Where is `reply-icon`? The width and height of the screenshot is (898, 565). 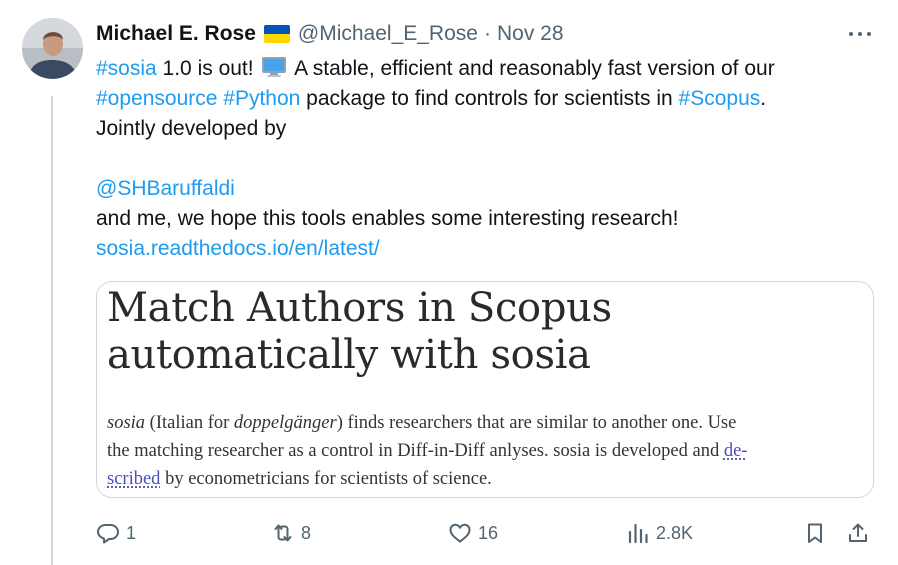 reply-icon is located at coordinates (108, 534).